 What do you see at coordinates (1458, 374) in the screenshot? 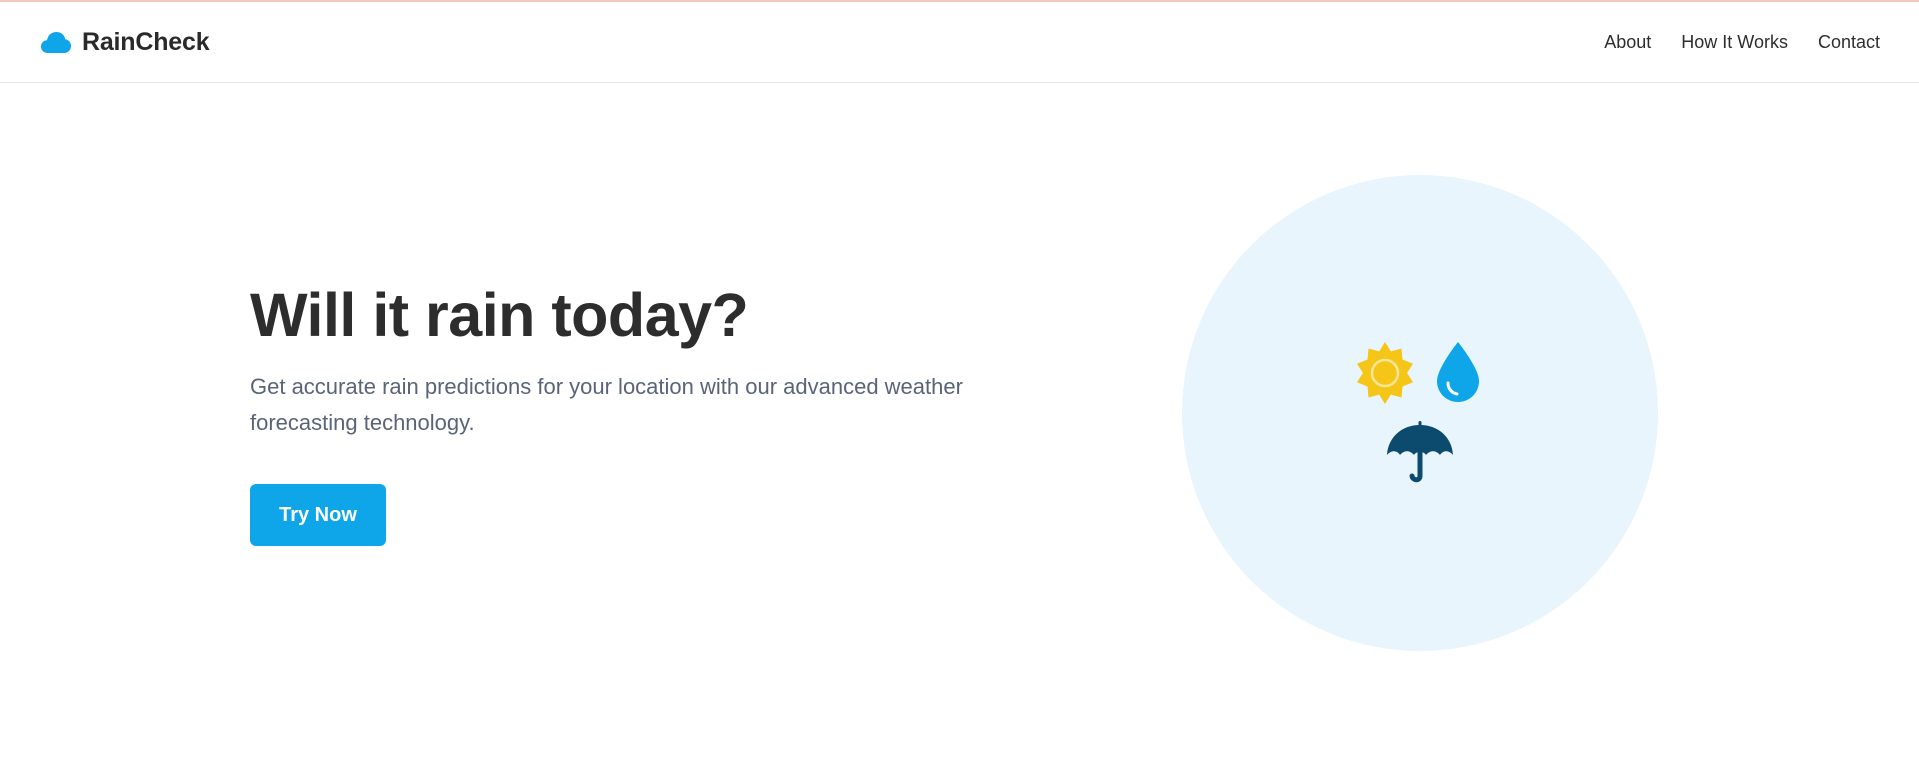
I see `water-drop-icon` at bounding box center [1458, 374].